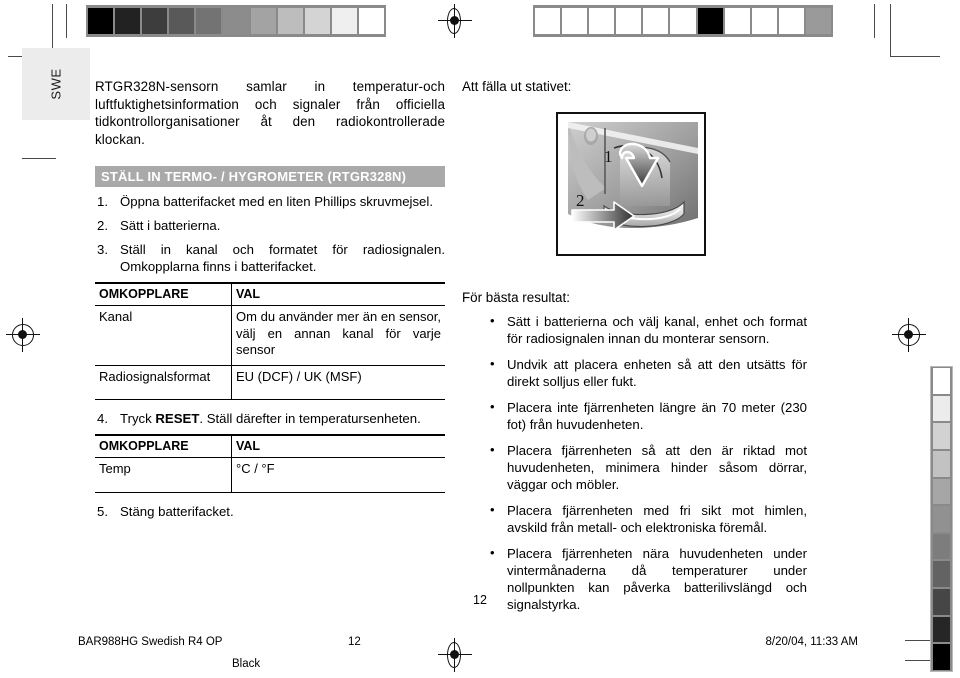  What do you see at coordinates (102, 418) in the screenshot?
I see `step-number: 4.` at bounding box center [102, 418].